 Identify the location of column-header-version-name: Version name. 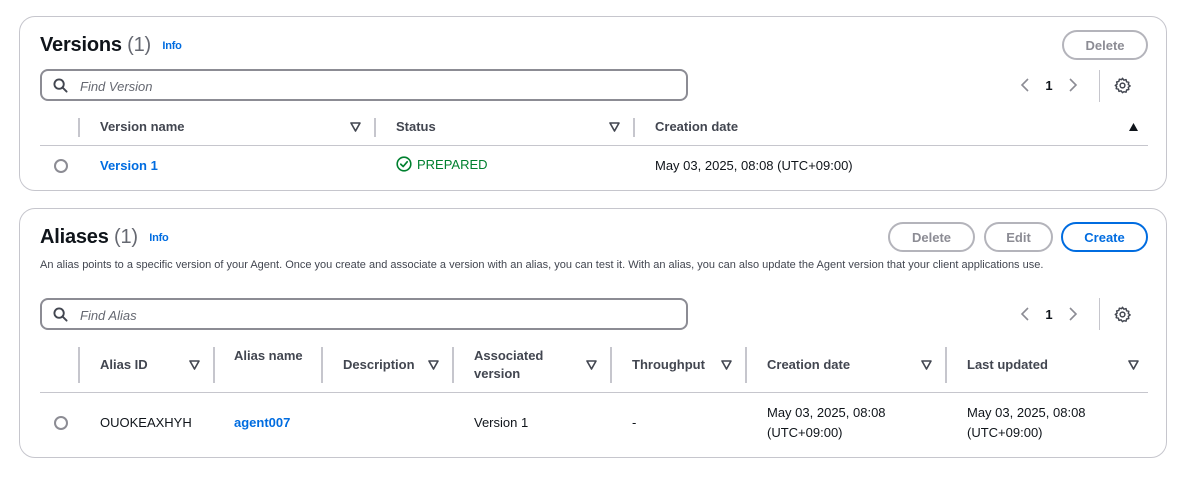
(142, 127).